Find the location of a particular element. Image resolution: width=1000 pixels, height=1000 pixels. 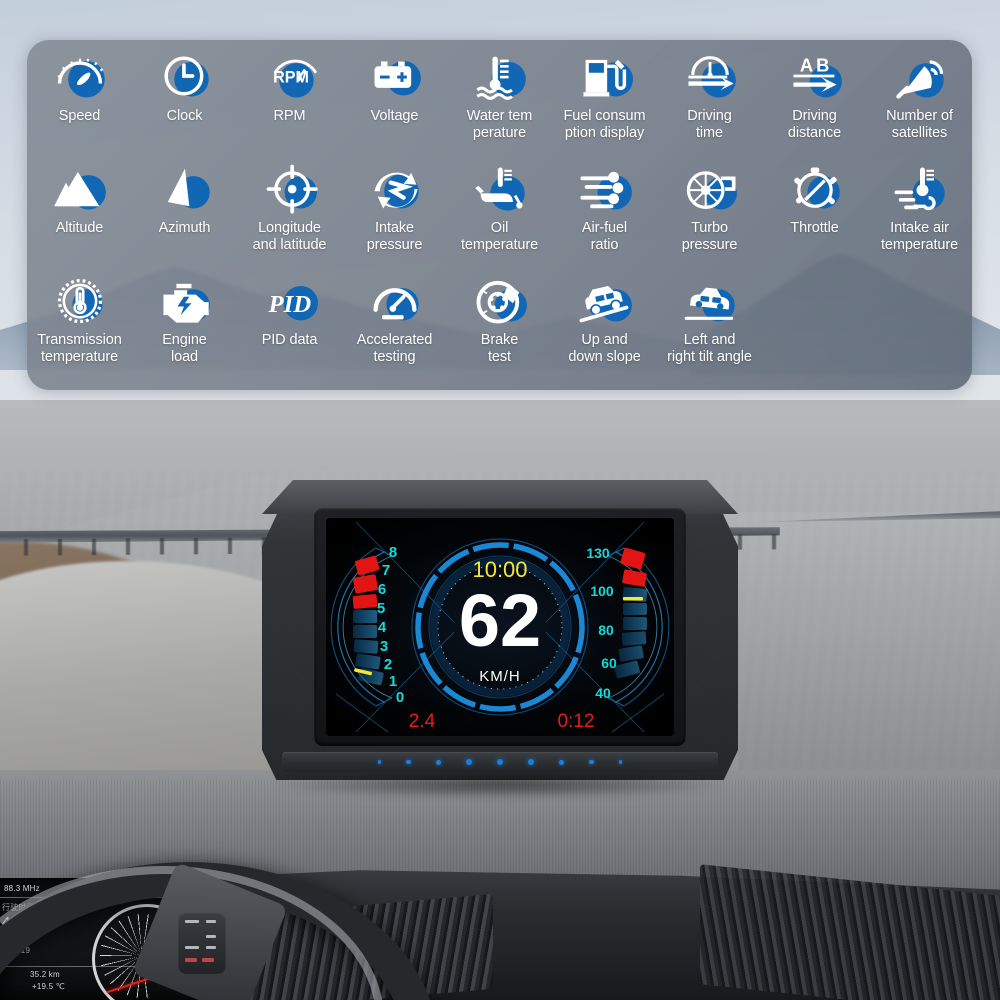

intake-air-temperature-icon is located at coordinates (920, 188).